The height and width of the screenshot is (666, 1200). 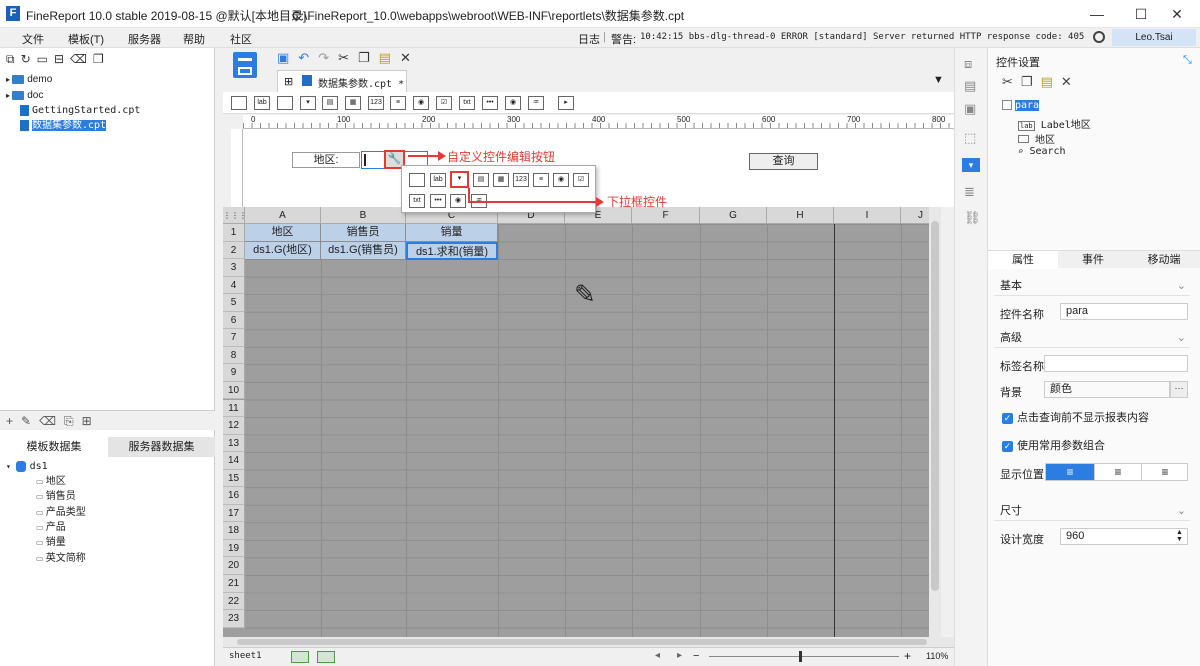 What do you see at coordinates (1117, 472) in the screenshot?
I see `align-center-icon: ≡` at bounding box center [1117, 472].